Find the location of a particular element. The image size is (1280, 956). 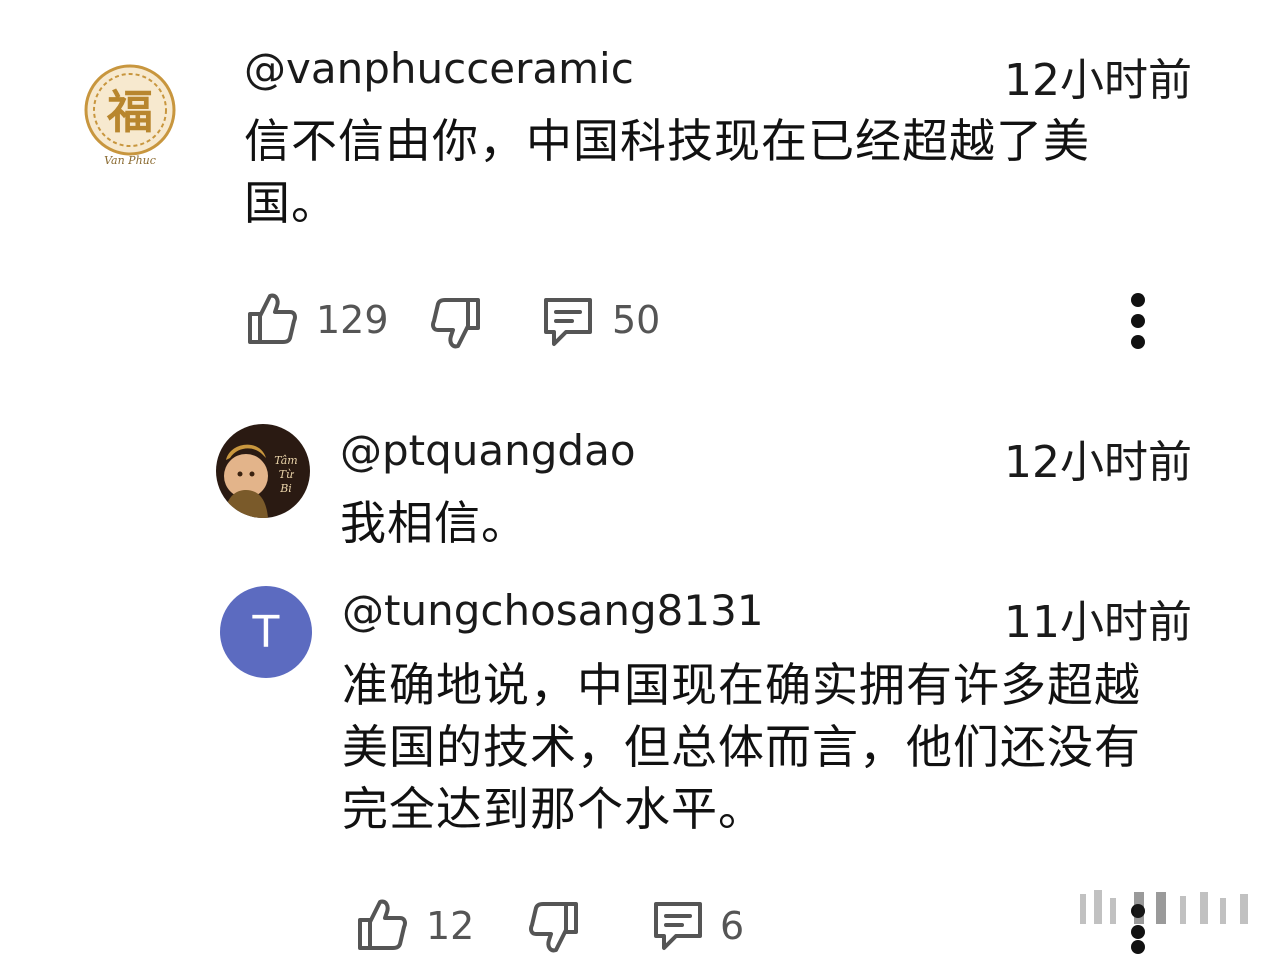

avatar-letter: T is located at coordinates (266, 632).